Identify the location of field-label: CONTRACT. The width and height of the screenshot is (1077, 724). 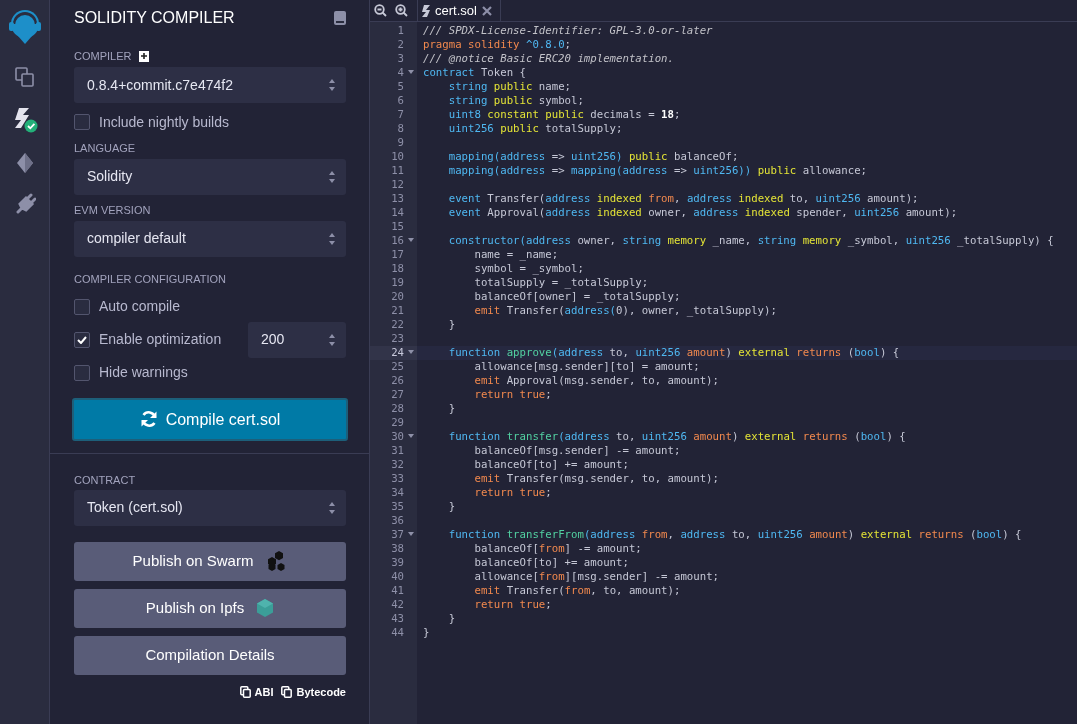
(105, 480).